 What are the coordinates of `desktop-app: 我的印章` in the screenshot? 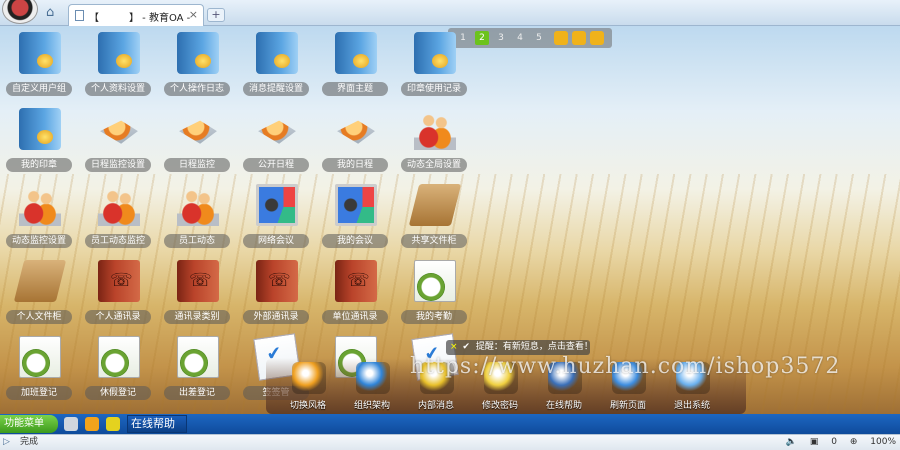 It's located at (39, 142).